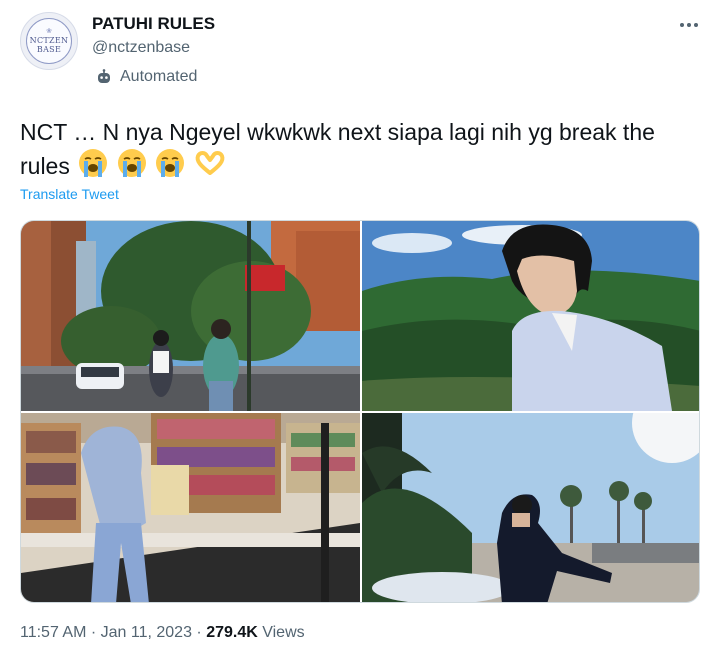 The width and height of the screenshot is (720, 666). Describe the element at coordinates (530, 507) in the screenshot. I see `media-photo-garden` at that location.